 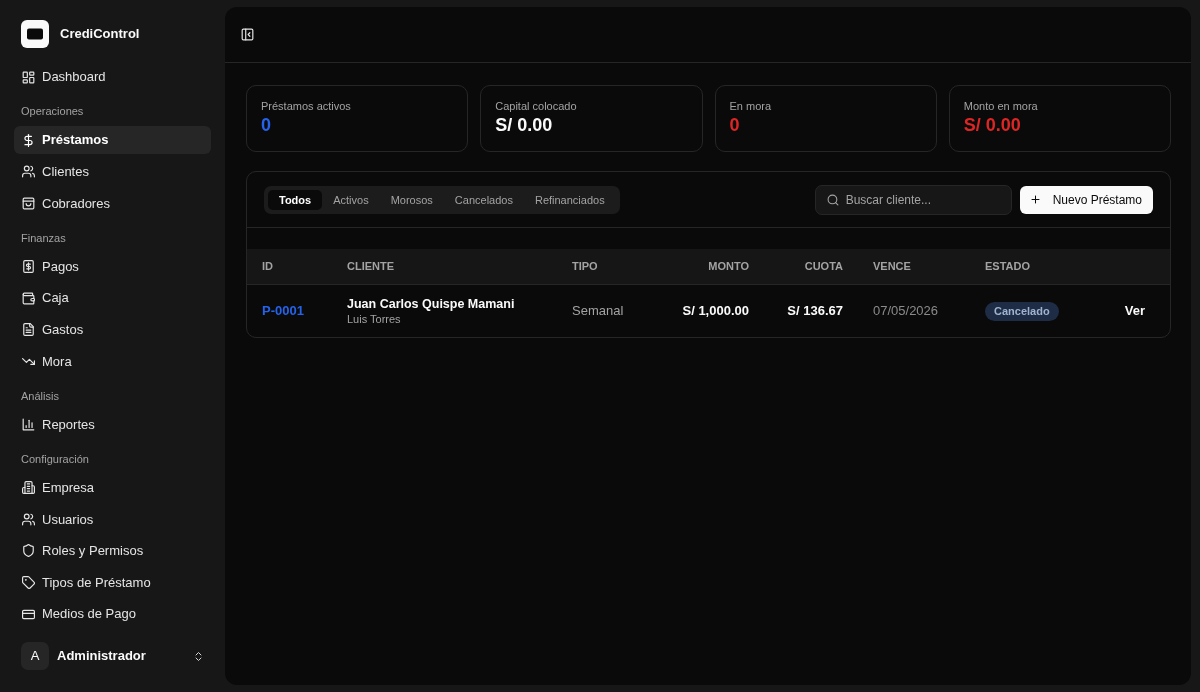 What do you see at coordinates (112, 329) in the screenshot?
I see `sidebar-item: Gastos` at bounding box center [112, 329].